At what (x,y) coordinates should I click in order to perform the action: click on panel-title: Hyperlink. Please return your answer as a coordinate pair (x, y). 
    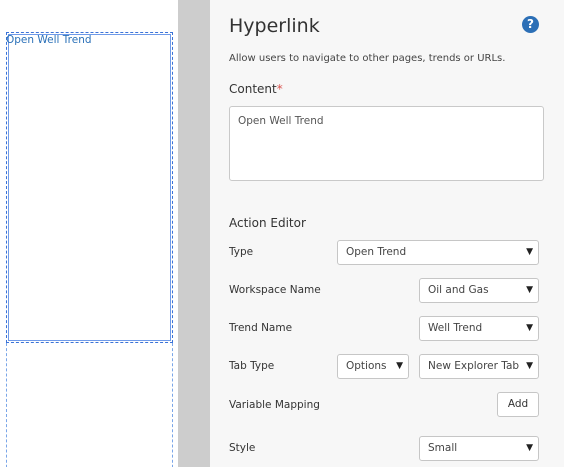
    Looking at the image, I should click on (274, 26).